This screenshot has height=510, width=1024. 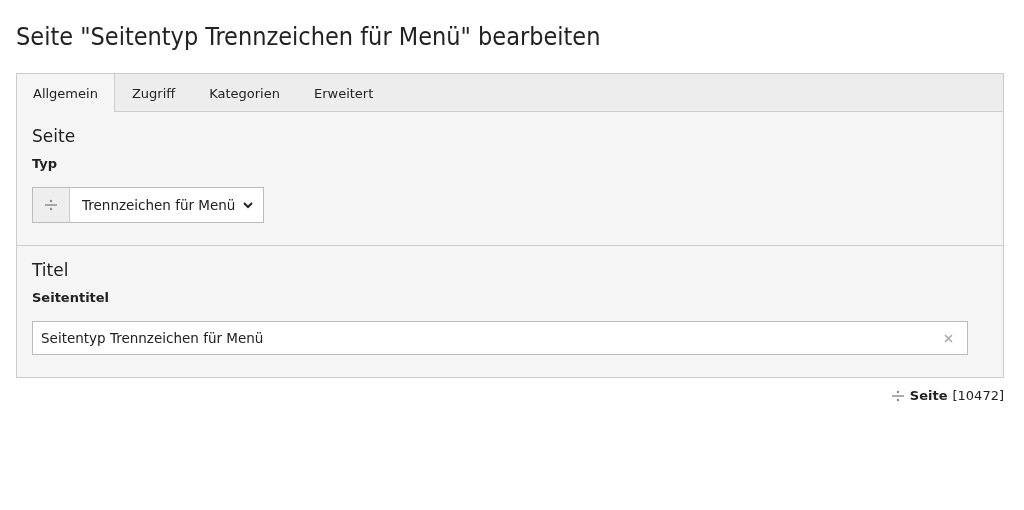 I want to click on tab: Erweitert, so click(x=343, y=93).